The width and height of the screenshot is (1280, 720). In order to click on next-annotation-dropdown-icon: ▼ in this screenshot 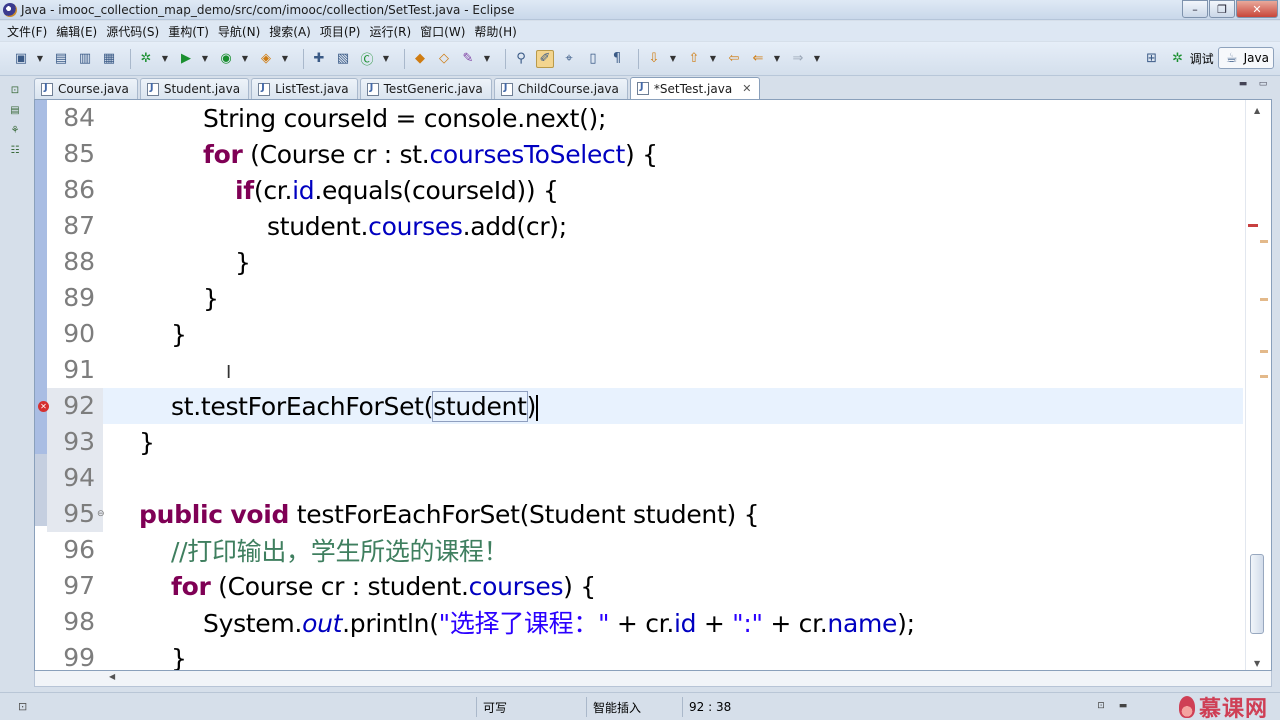, I will do `click(673, 59)`.